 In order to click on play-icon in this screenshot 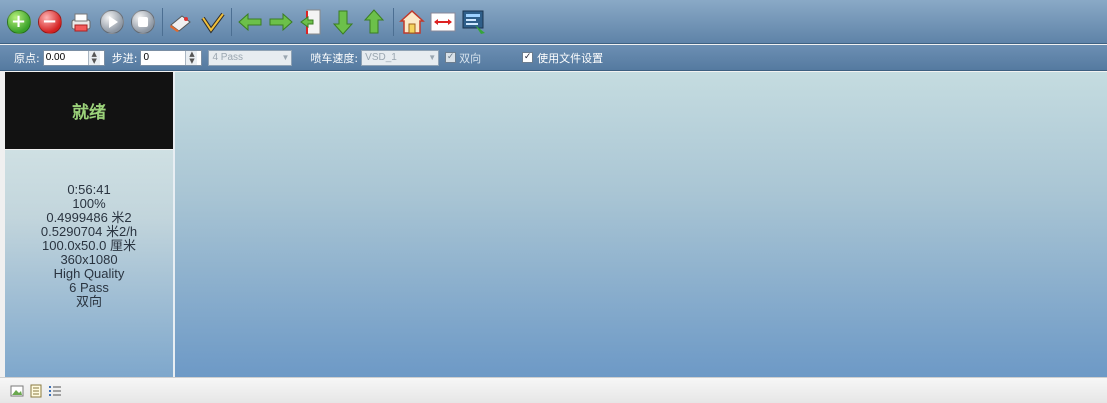, I will do `click(111, 21)`.